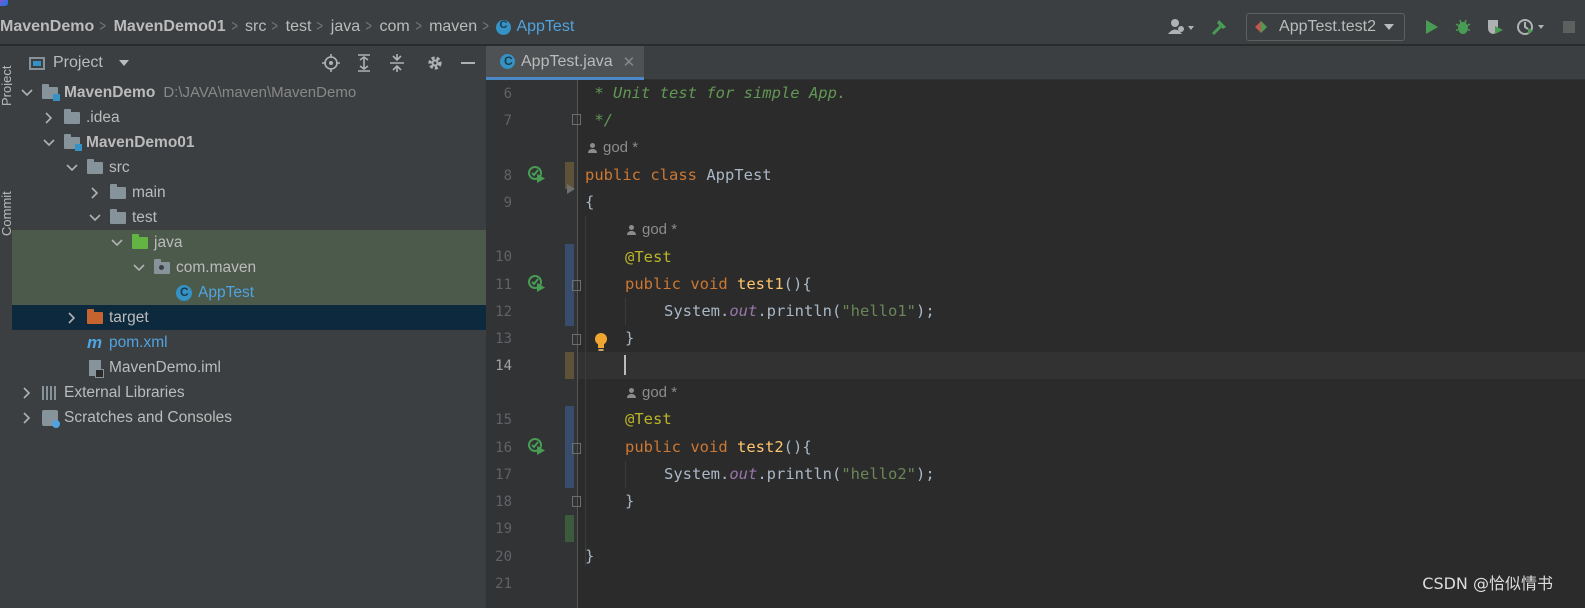 This screenshot has height=608, width=1585. Describe the element at coordinates (676, 447) in the screenshot. I see `code-keyword: public void` at that location.